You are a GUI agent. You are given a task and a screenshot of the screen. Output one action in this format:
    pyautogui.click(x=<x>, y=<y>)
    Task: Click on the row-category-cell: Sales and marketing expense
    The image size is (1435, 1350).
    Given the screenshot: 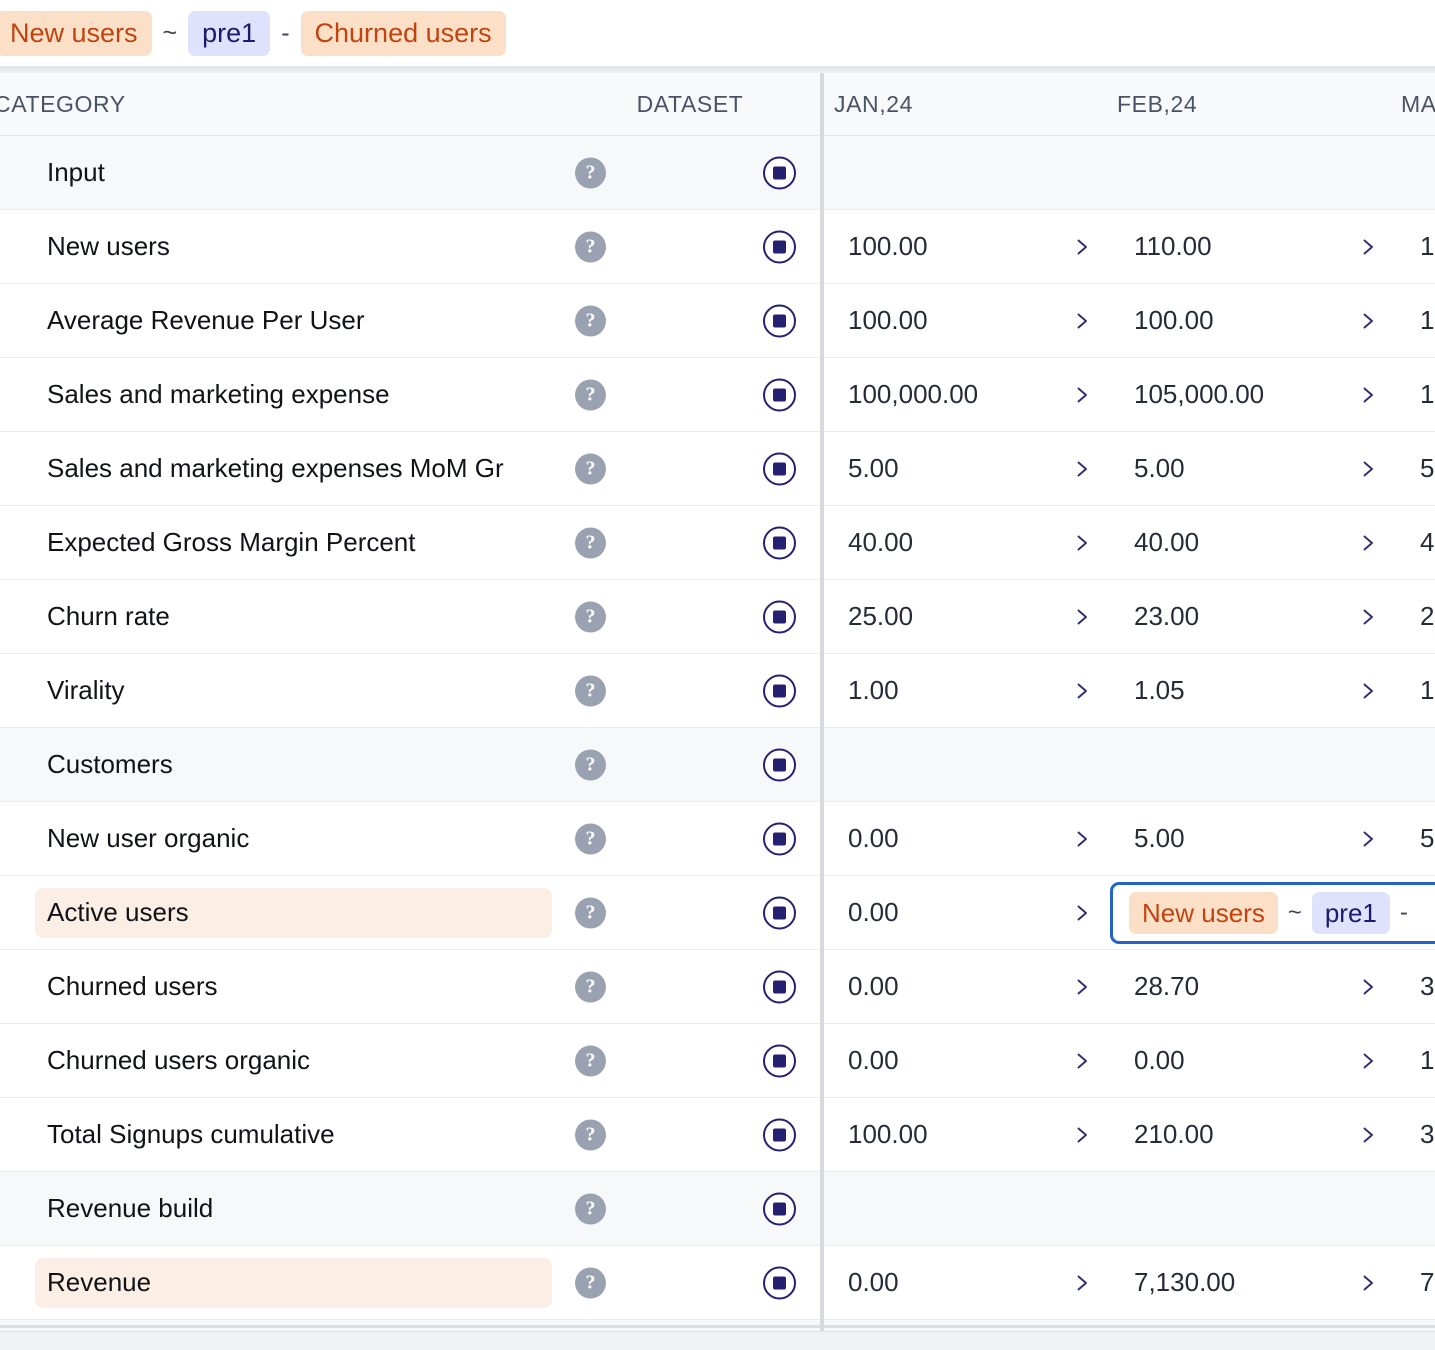 What is the action you would take?
    pyautogui.click(x=276, y=394)
    